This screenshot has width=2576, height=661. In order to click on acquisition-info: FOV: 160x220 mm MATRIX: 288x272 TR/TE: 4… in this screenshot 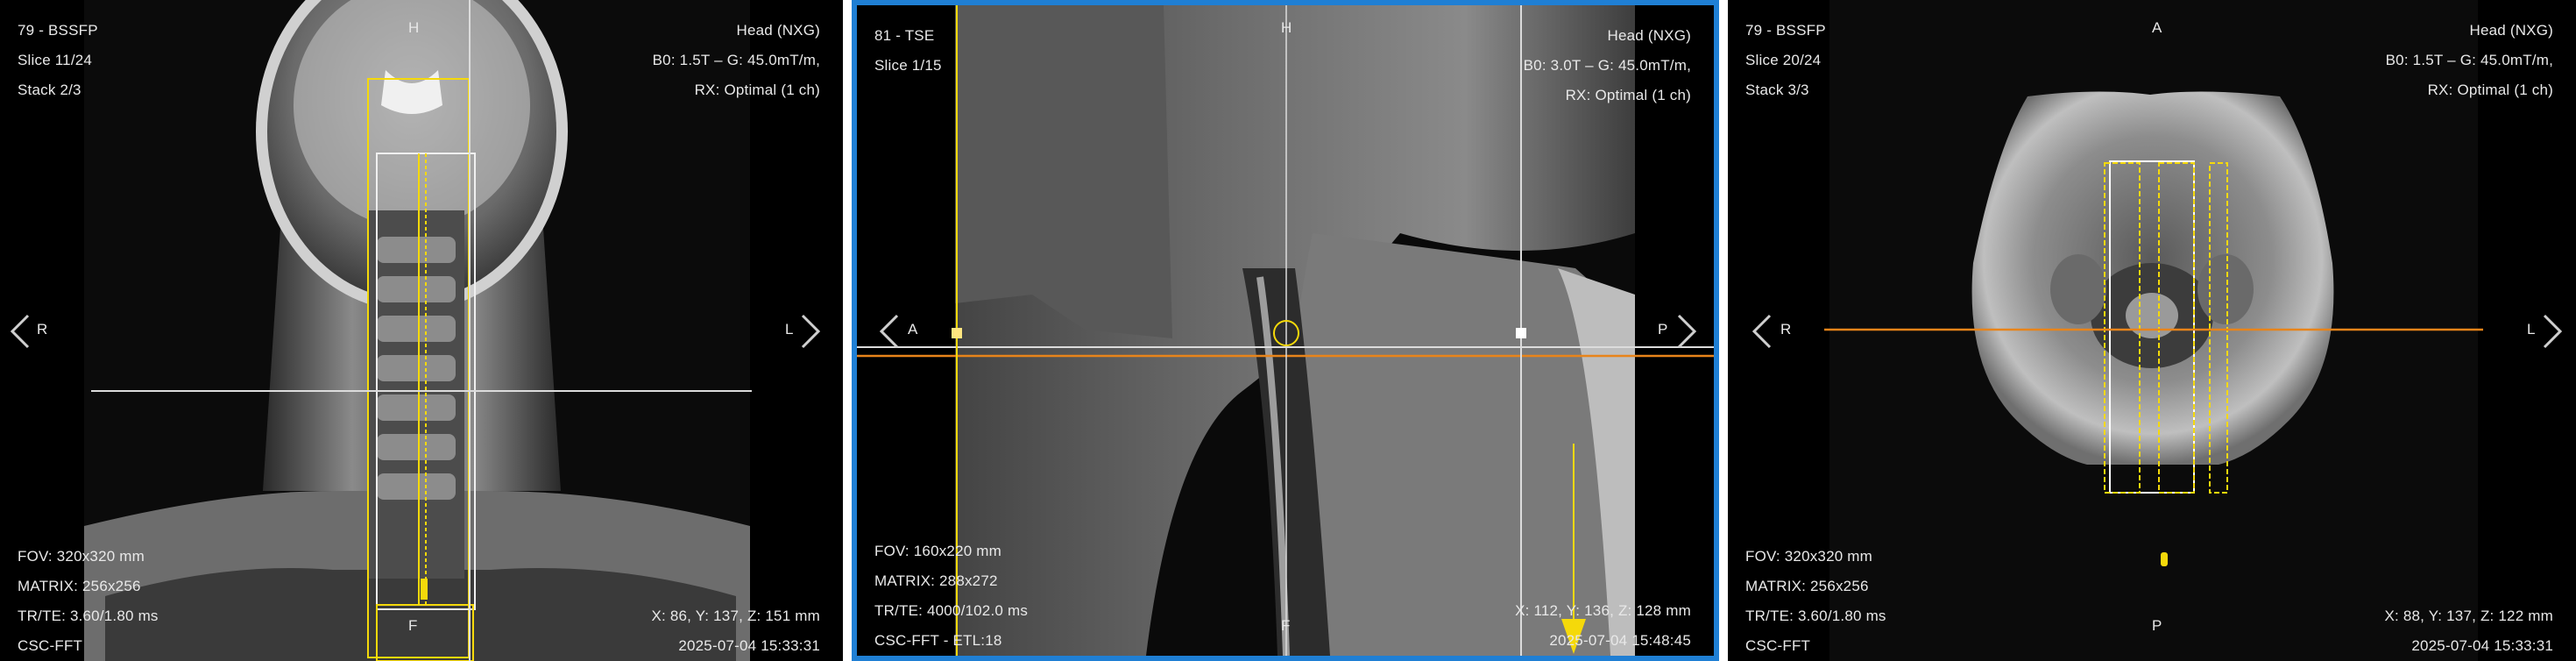, I will do `click(951, 596)`.